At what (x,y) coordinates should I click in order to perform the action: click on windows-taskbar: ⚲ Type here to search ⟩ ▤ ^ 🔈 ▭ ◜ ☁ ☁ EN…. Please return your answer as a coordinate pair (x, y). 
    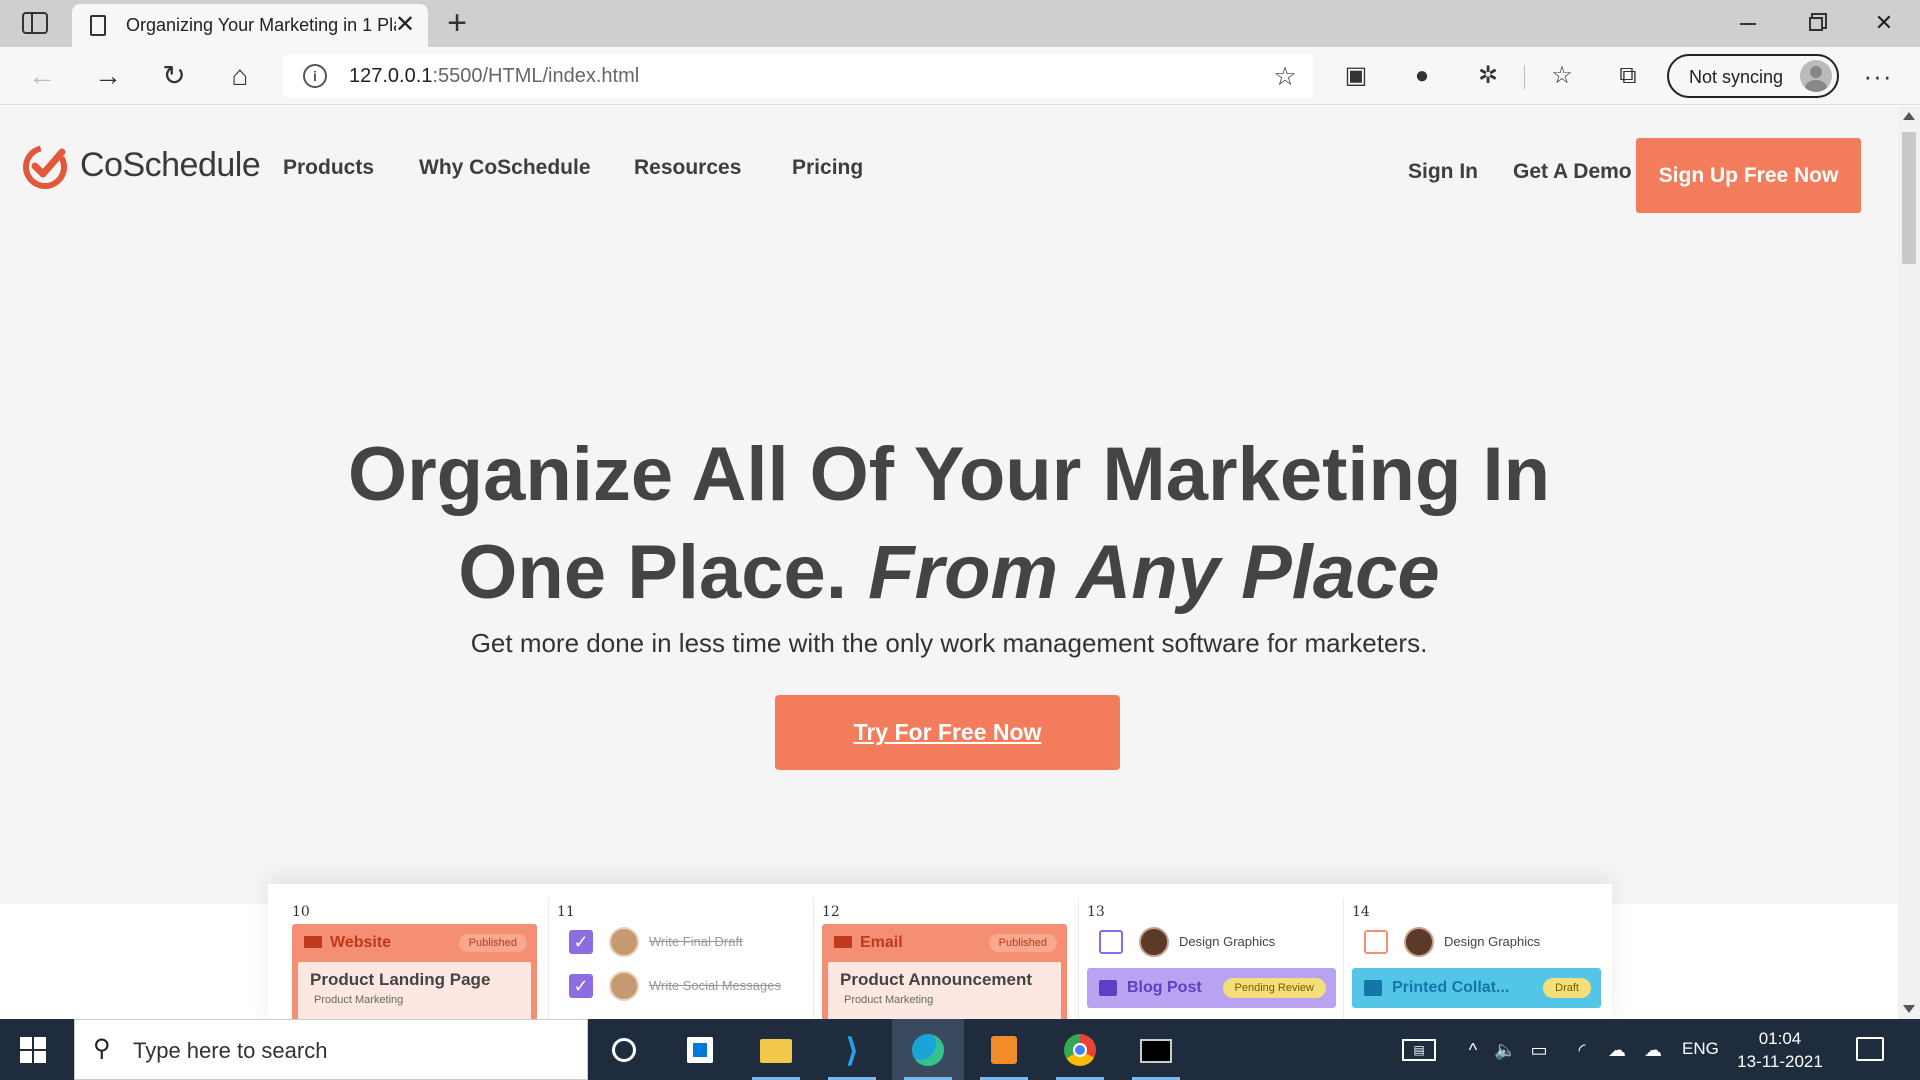
    Looking at the image, I should click on (960, 1049).